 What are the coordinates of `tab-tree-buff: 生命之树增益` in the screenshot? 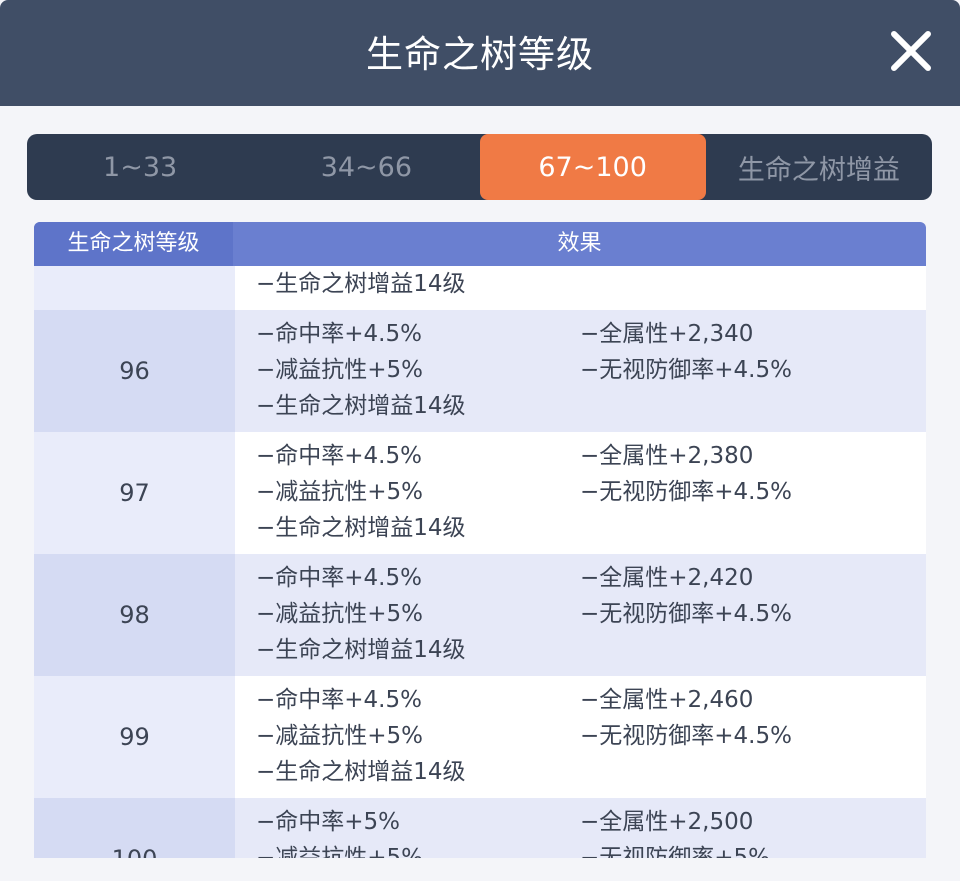 It's located at (819, 167).